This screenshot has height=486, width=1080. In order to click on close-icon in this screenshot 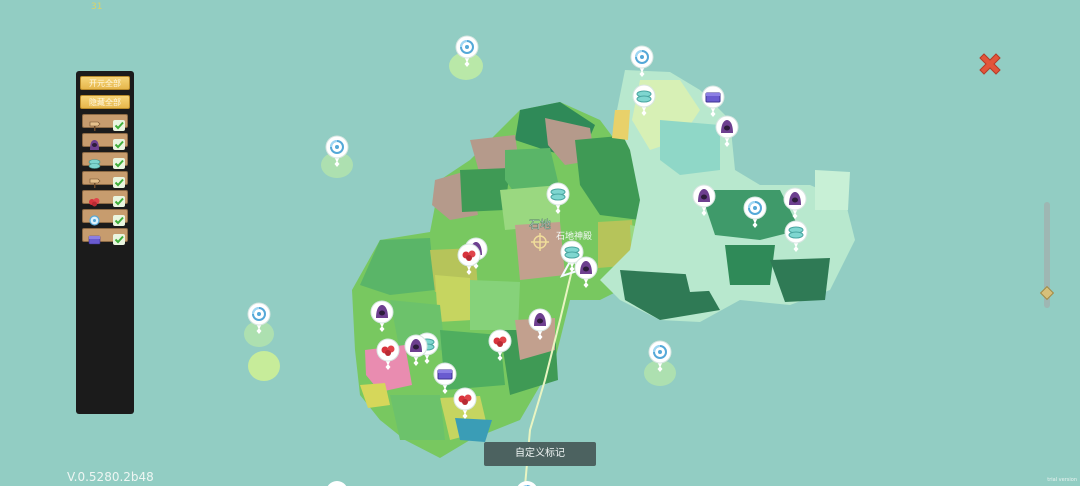, I will do `click(990, 64)`.